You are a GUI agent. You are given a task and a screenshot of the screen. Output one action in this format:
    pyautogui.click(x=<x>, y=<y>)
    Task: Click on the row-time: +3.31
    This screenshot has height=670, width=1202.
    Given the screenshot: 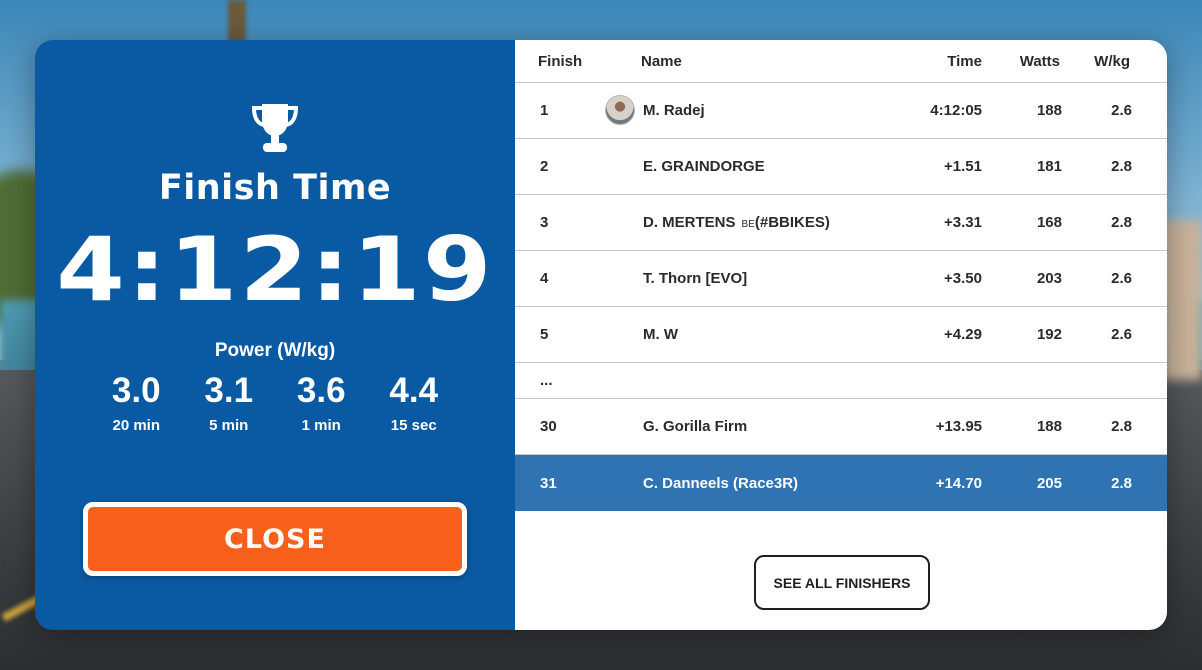 What is the action you would take?
    pyautogui.click(x=963, y=222)
    